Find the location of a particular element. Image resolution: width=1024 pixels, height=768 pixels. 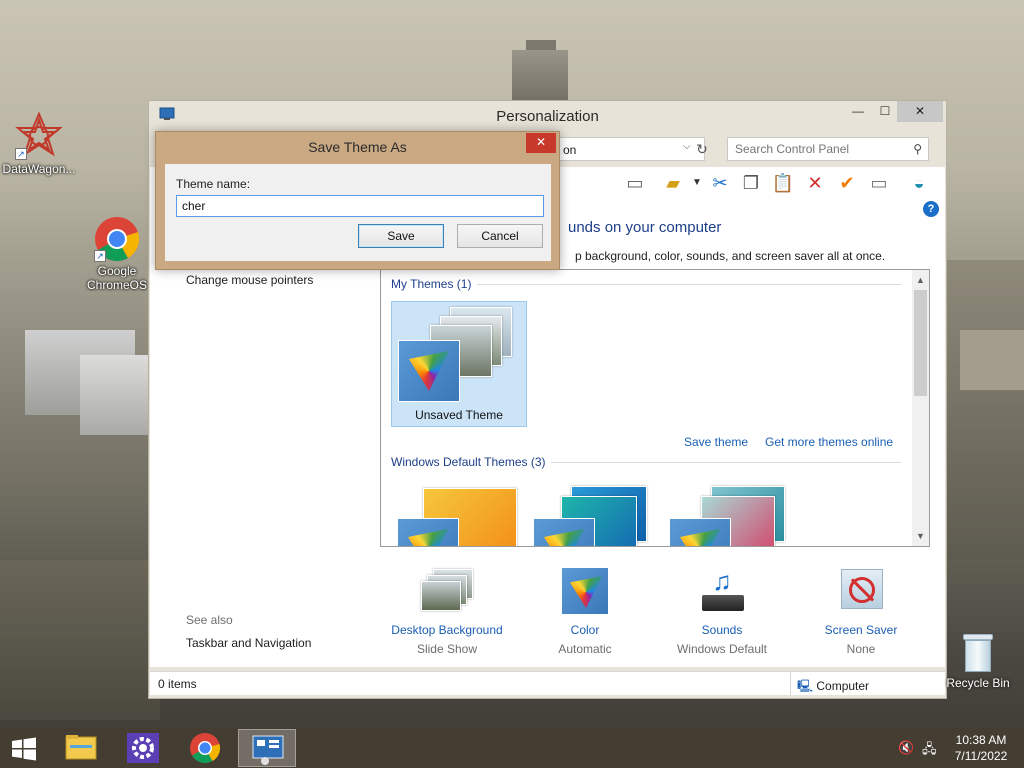

default-themes-header: Windows Default Themes (3) is located at coordinates (468, 462).